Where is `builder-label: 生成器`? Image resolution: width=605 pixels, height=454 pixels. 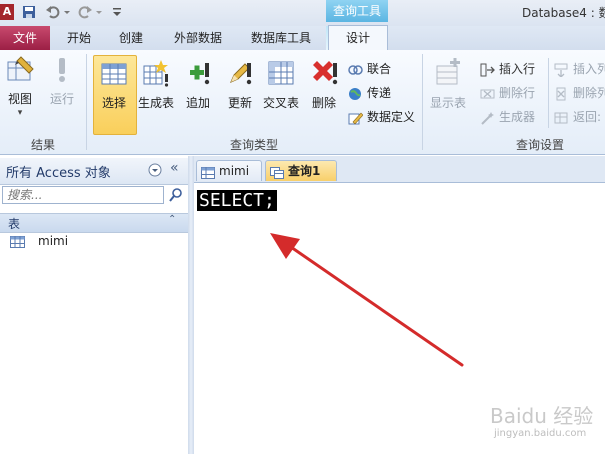
builder-label: 生成器 is located at coordinates (517, 117).